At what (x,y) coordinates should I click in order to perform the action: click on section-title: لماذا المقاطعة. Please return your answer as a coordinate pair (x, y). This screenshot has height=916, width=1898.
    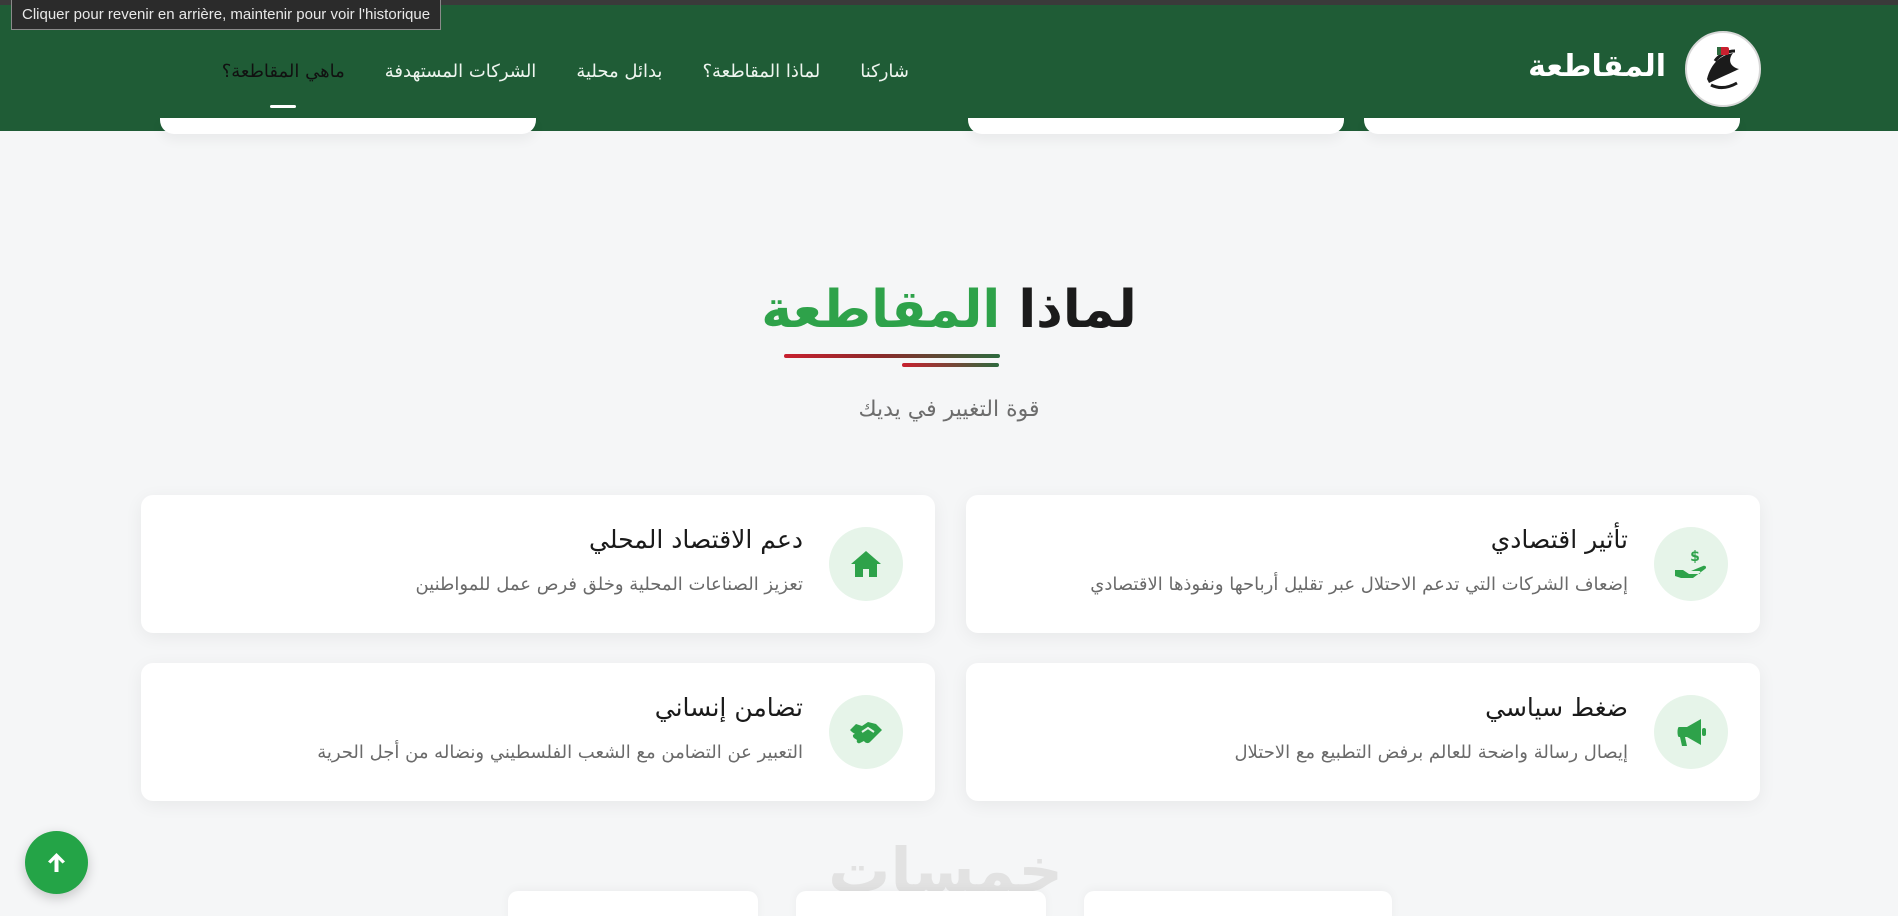
    Looking at the image, I should click on (949, 310).